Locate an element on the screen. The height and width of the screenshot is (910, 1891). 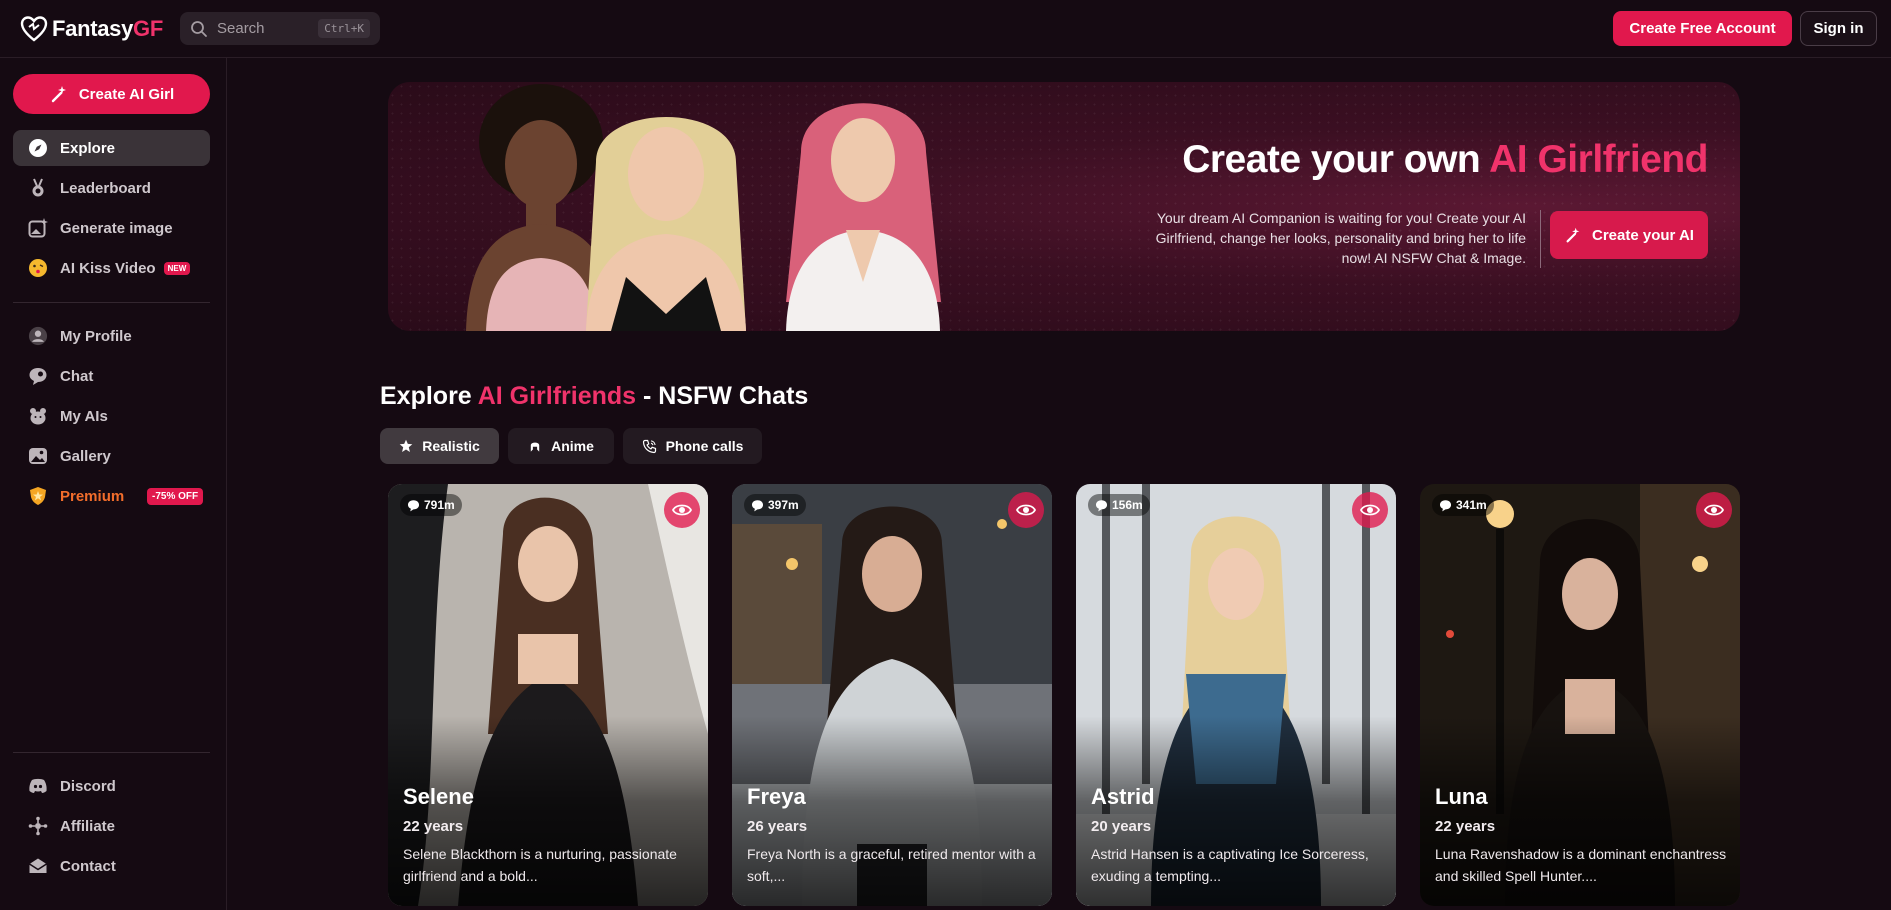
explore-title-accent: AI Girlfriends is located at coordinates (557, 396).